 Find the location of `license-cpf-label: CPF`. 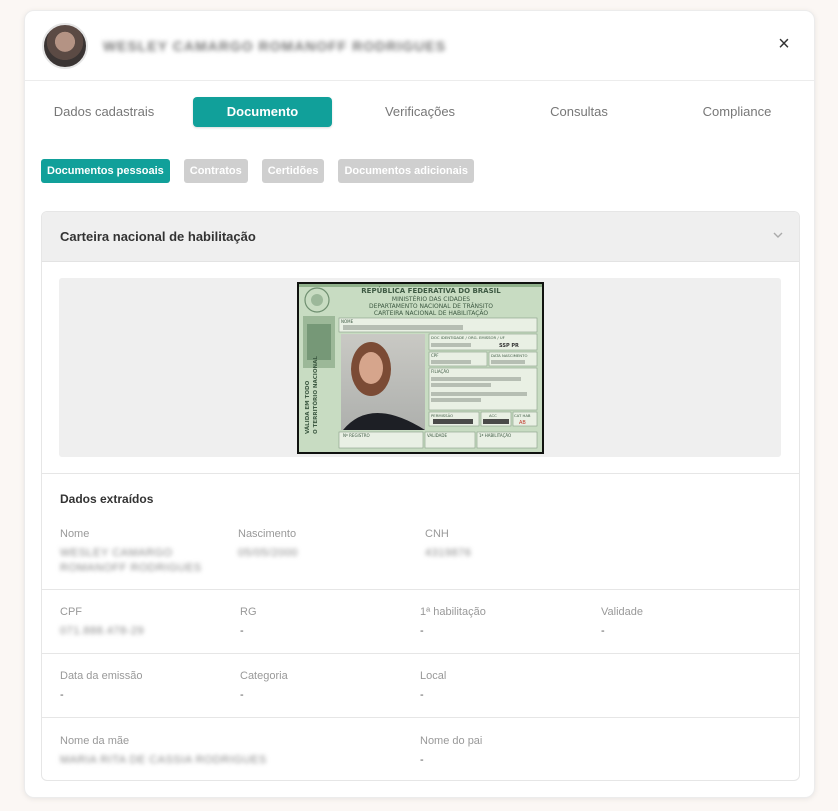

license-cpf-label: CPF is located at coordinates (435, 355).